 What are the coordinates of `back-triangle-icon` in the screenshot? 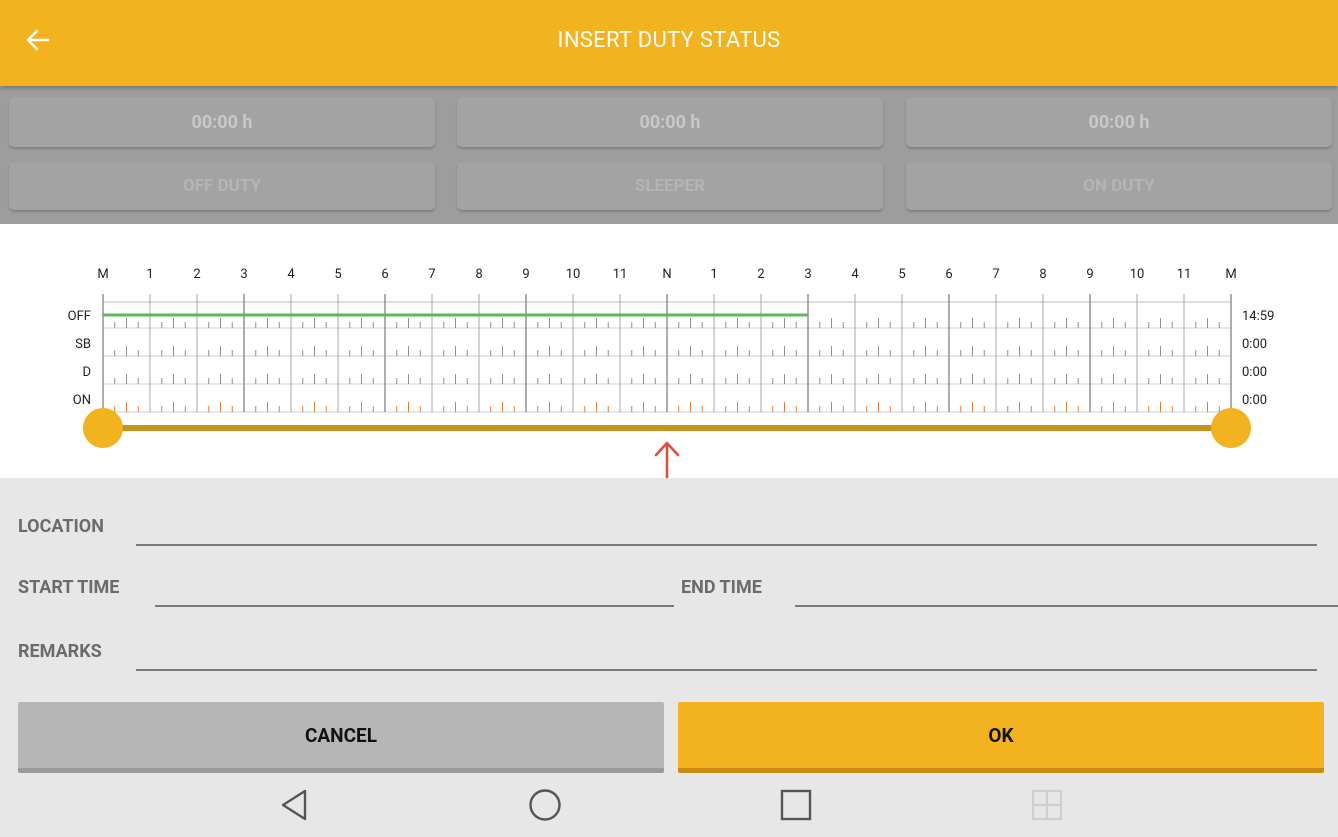 It's located at (294, 805).